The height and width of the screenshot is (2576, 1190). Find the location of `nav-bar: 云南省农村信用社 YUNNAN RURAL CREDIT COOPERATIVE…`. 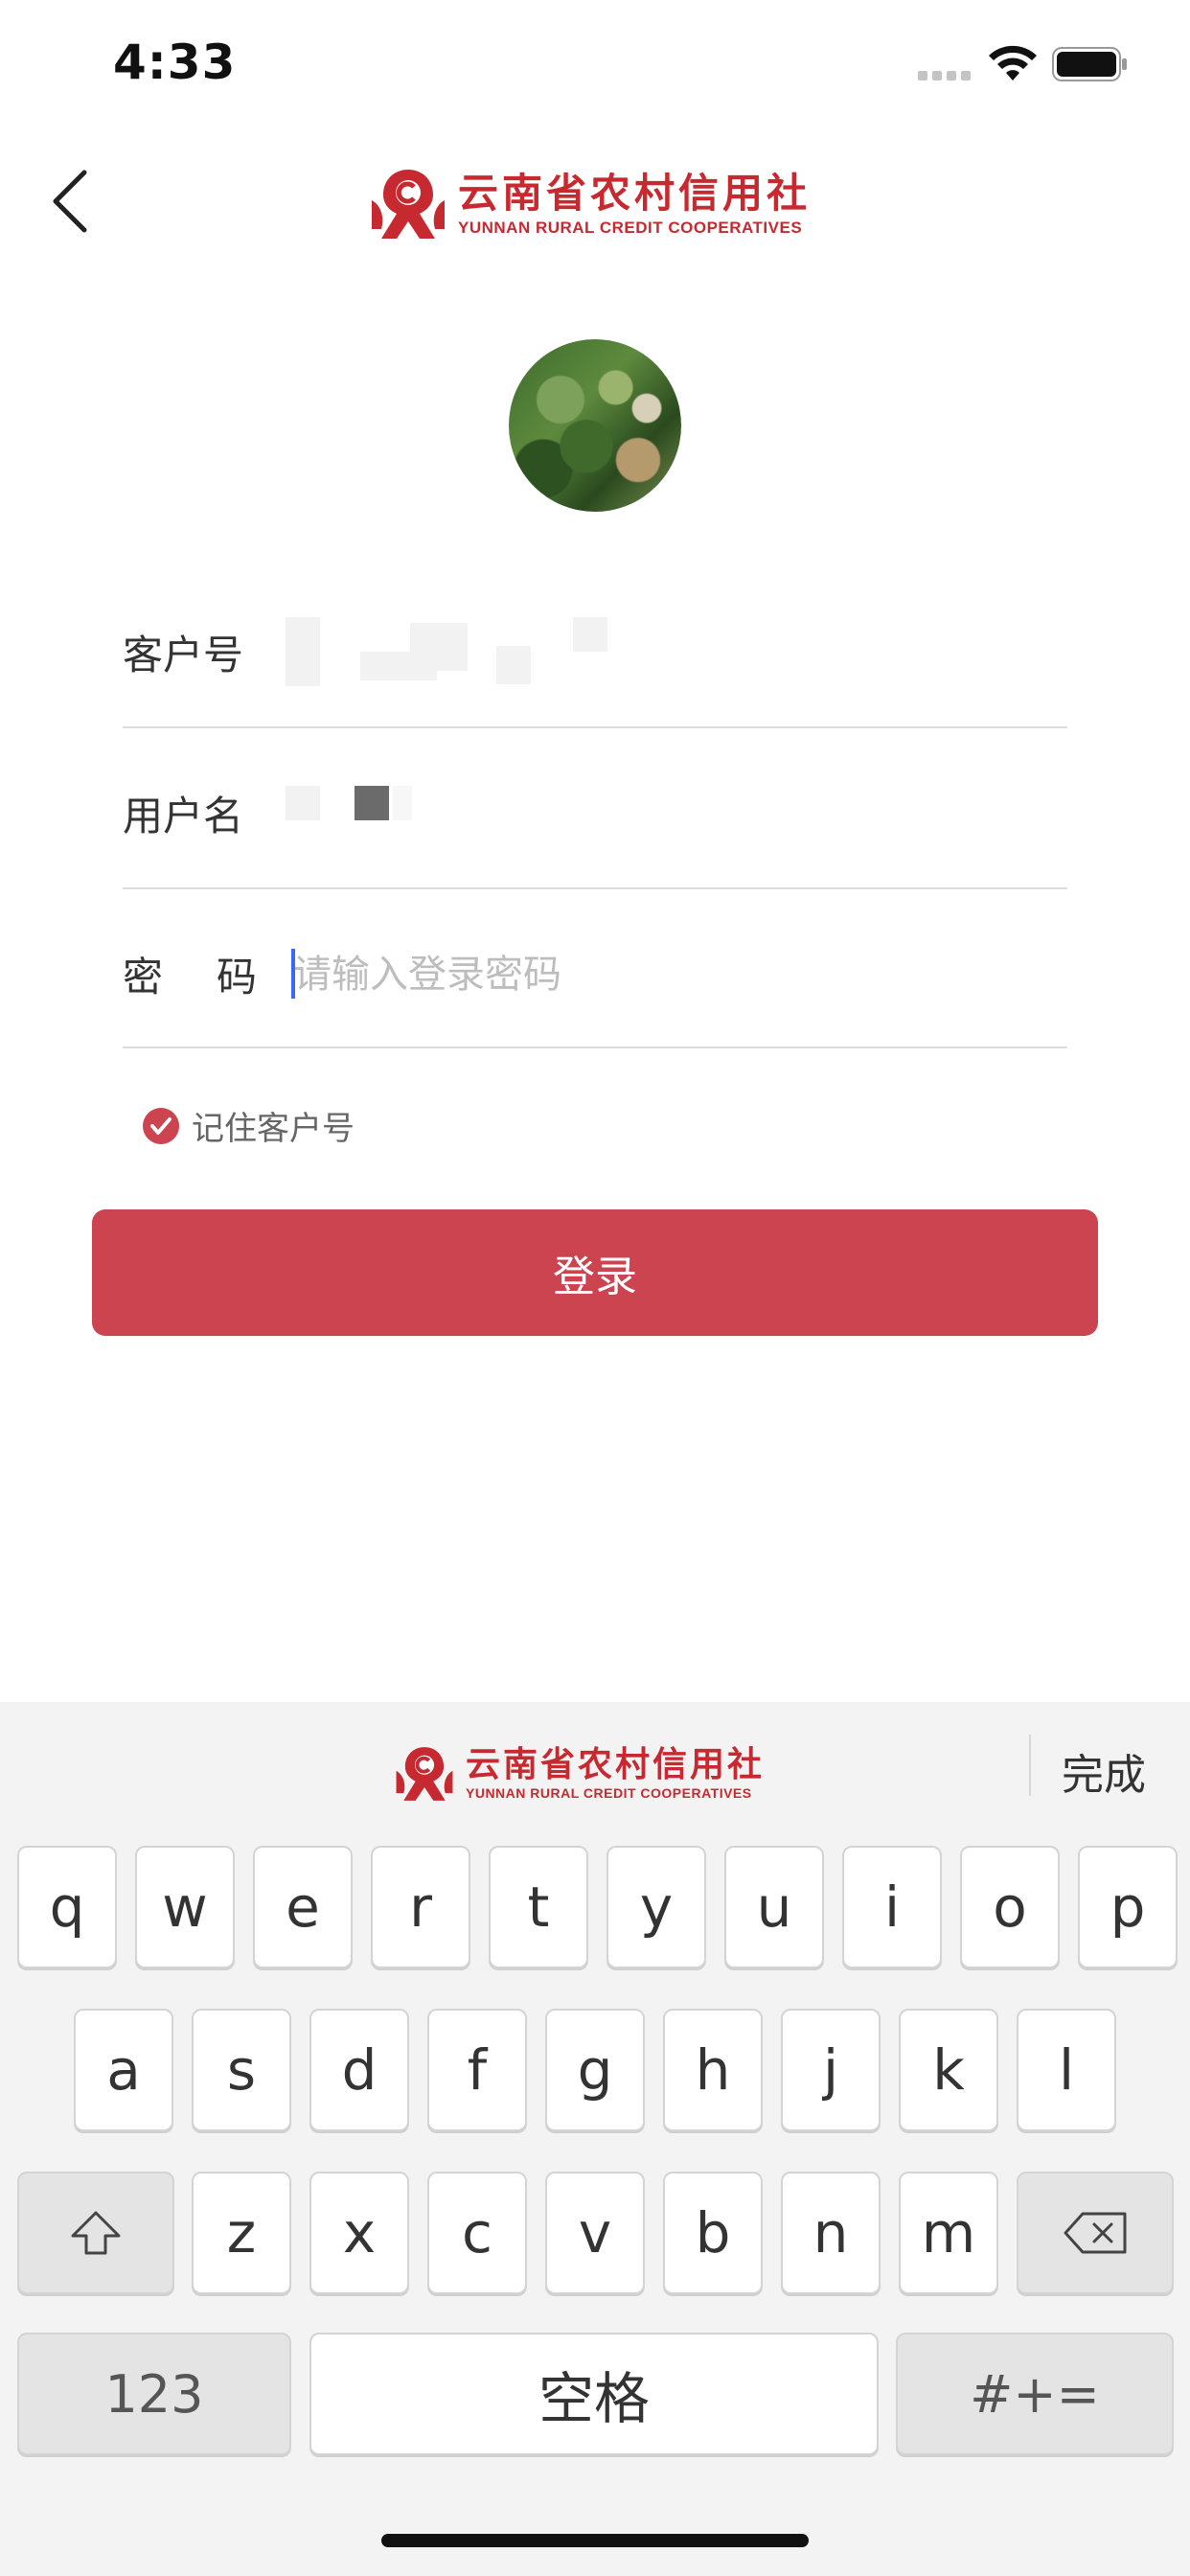

nav-bar: 云南省农村信用社 YUNNAN RURAL CREDIT COOPERATIVE… is located at coordinates (595, 201).